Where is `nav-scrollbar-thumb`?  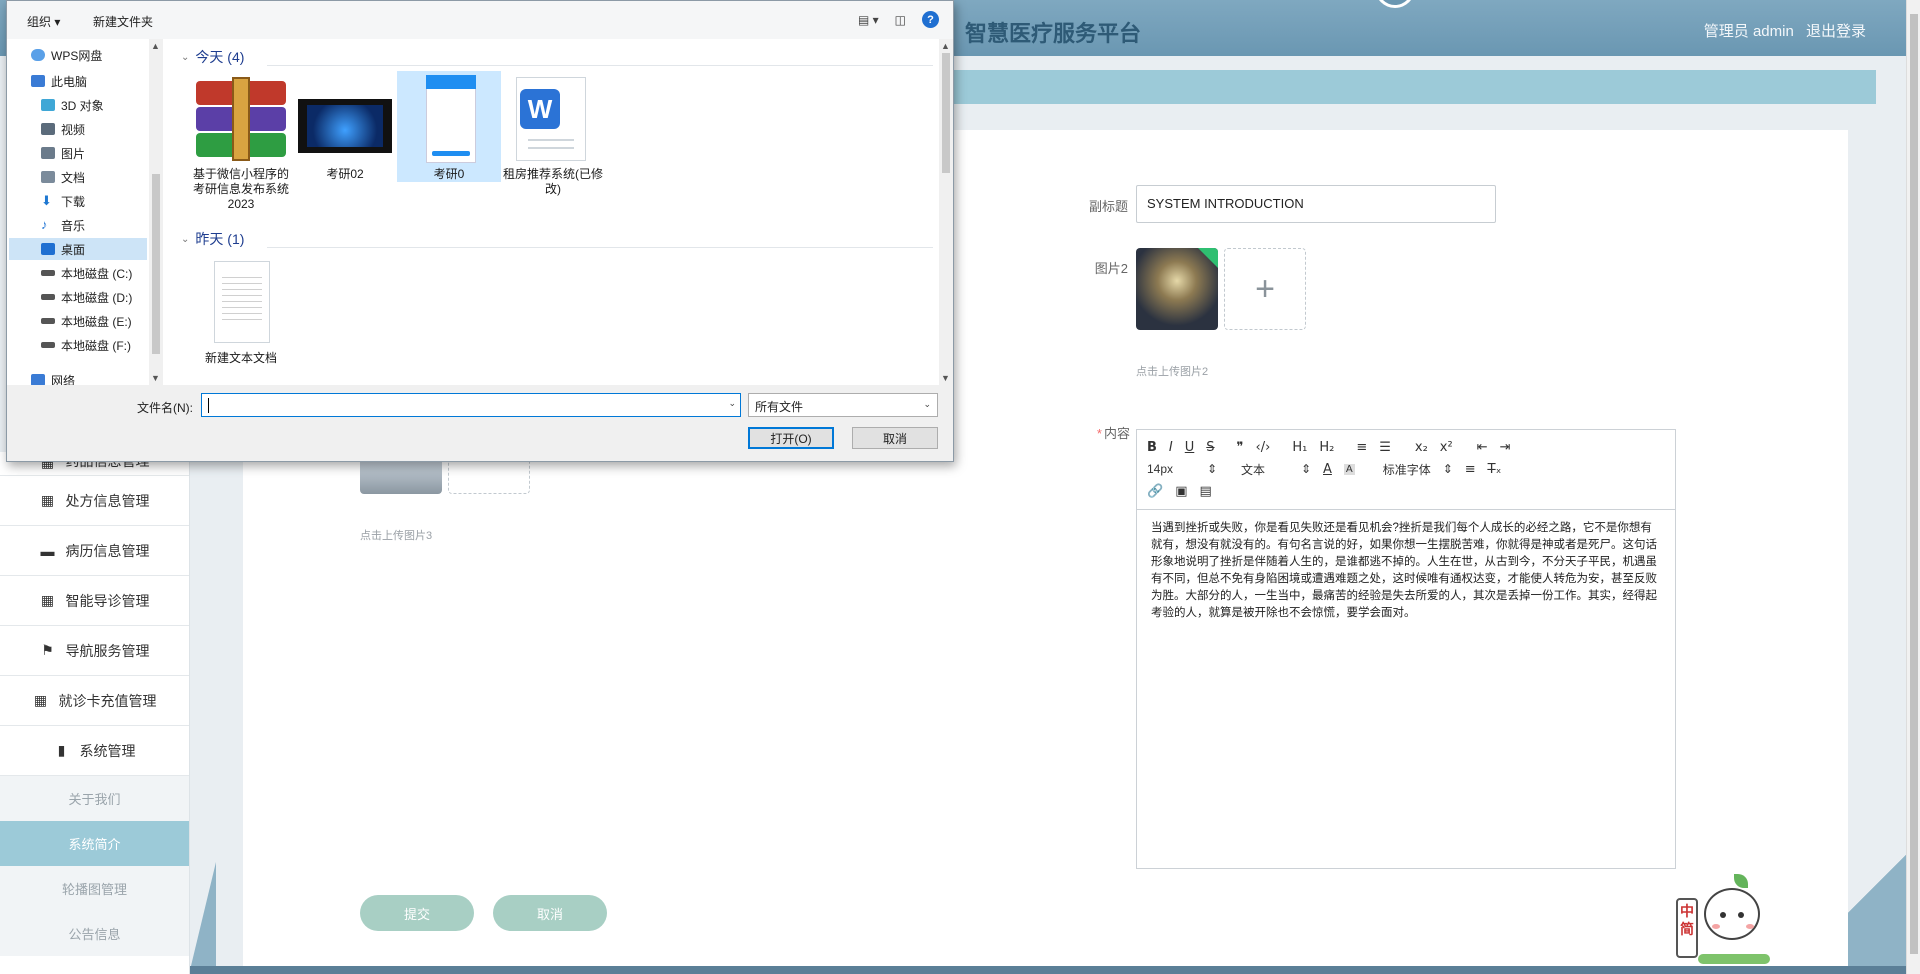
nav-scrollbar-thumb is located at coordinates (156, 264).